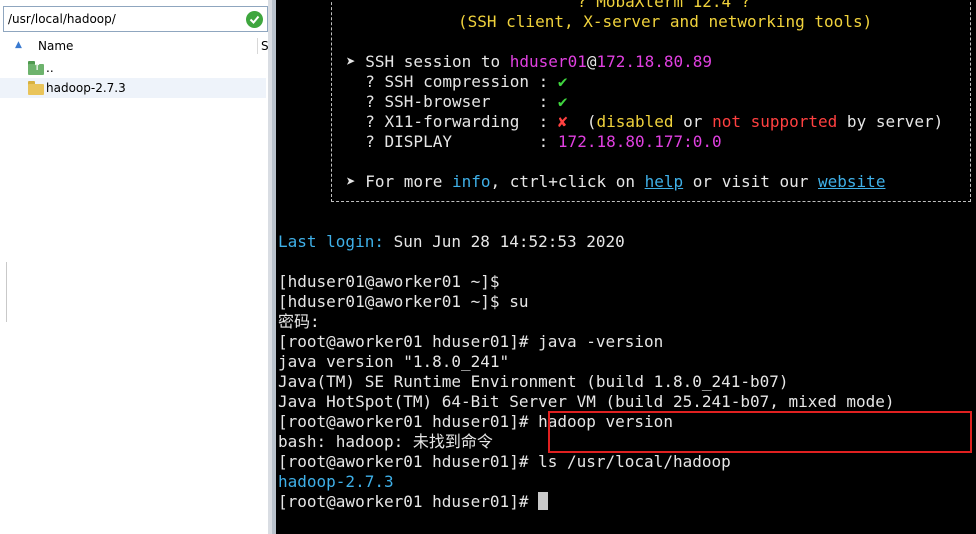 This screenshot has width=976, height=534. I want to click on cursor, so click(543, 501).